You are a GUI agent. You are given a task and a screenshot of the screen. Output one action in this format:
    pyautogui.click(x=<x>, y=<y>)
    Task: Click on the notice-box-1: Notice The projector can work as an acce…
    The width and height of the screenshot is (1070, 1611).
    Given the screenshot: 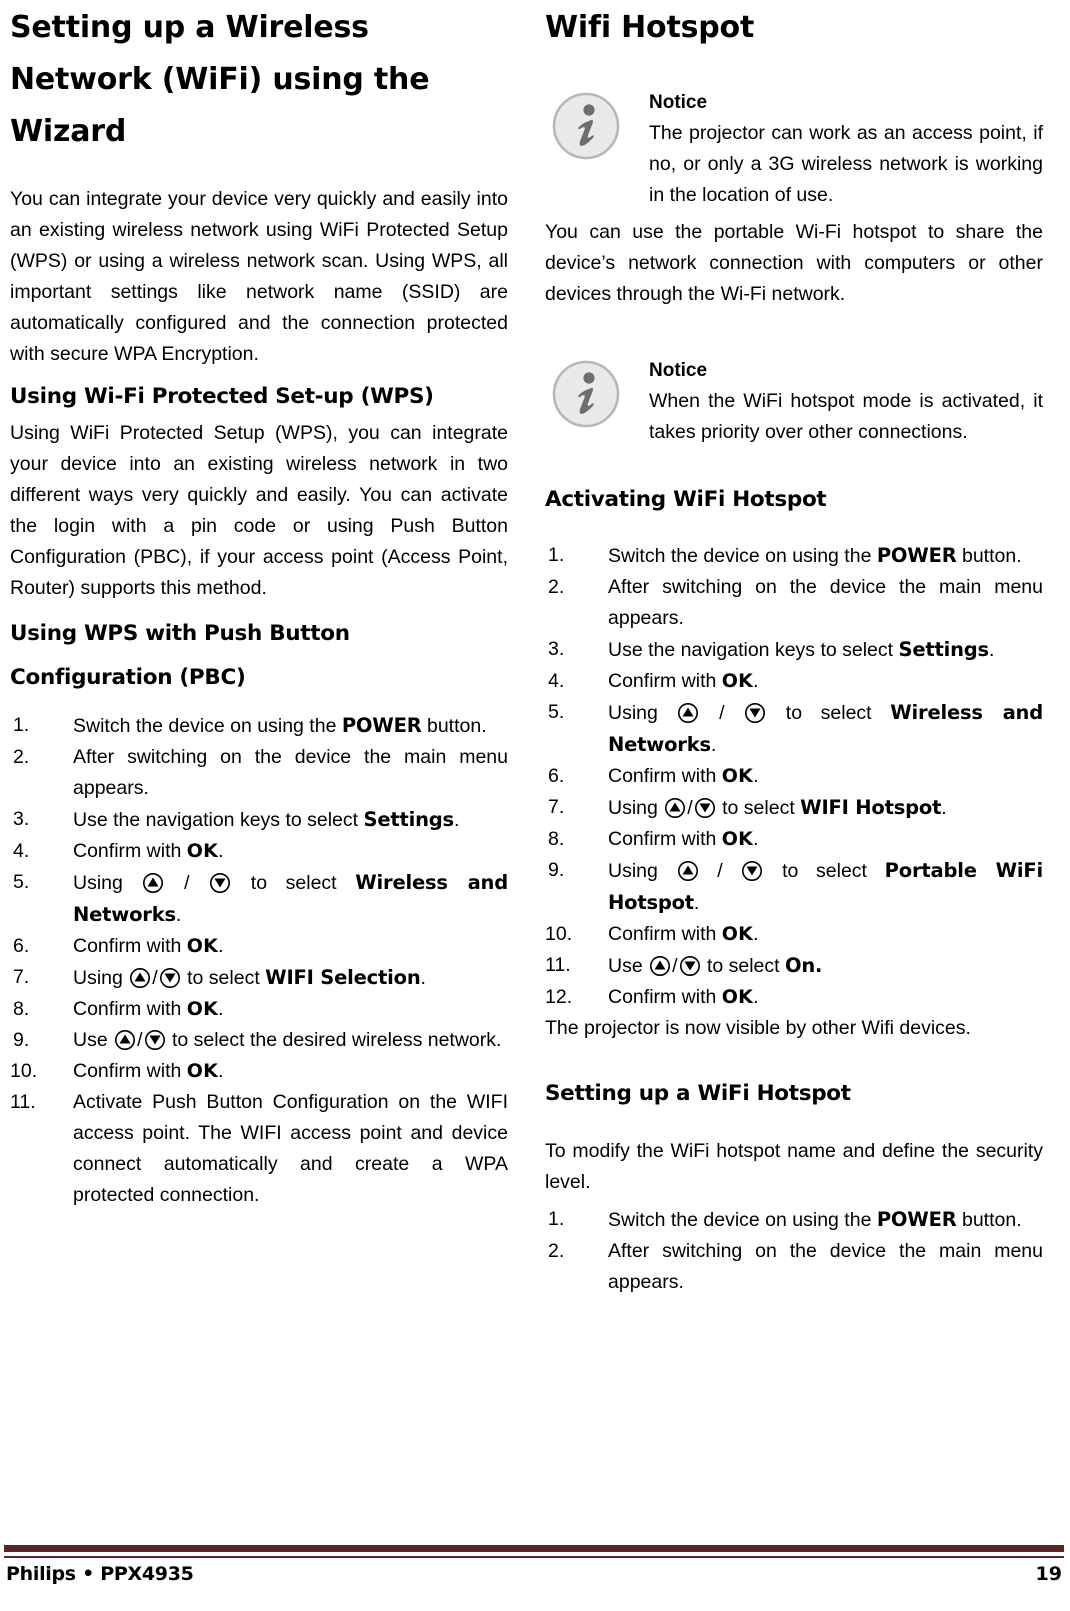 What is the action you would take?
    pyautogui.click(x=794, y=149)
    